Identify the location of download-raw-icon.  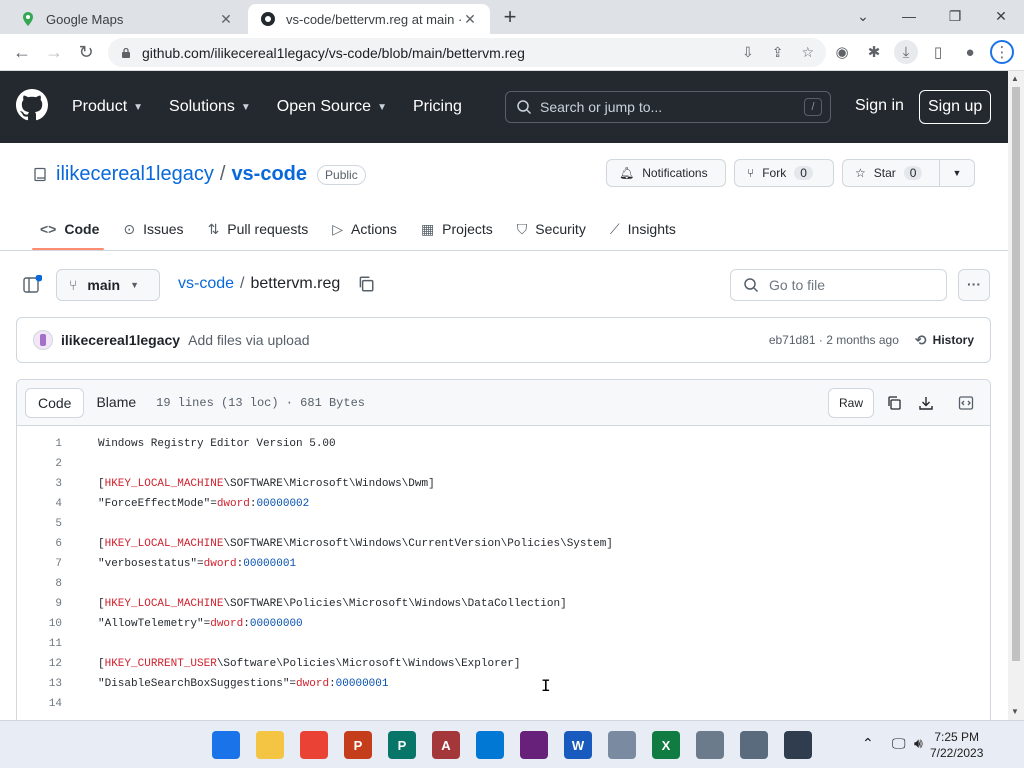
(926, 403).